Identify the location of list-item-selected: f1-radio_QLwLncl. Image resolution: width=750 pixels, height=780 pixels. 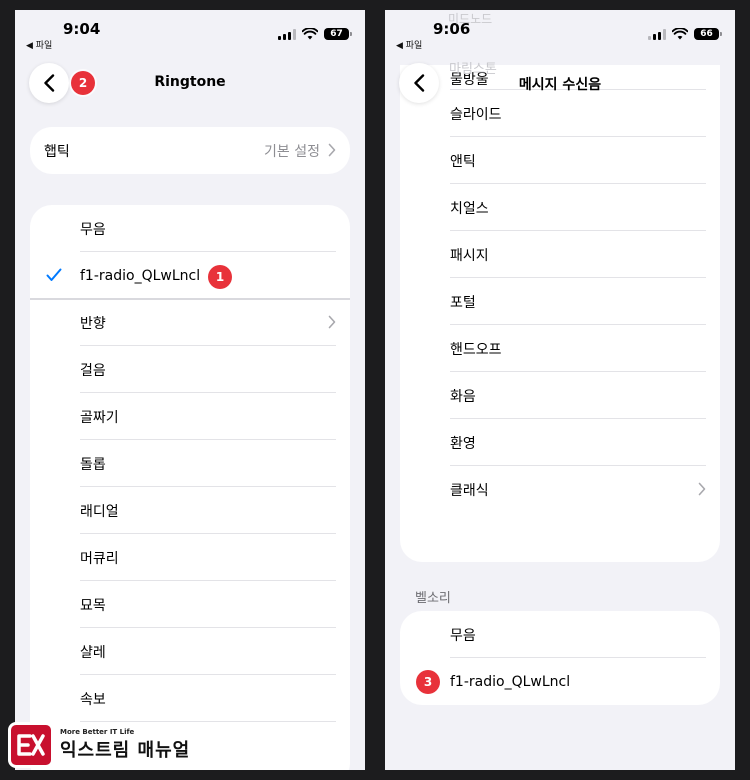
(190, 275).